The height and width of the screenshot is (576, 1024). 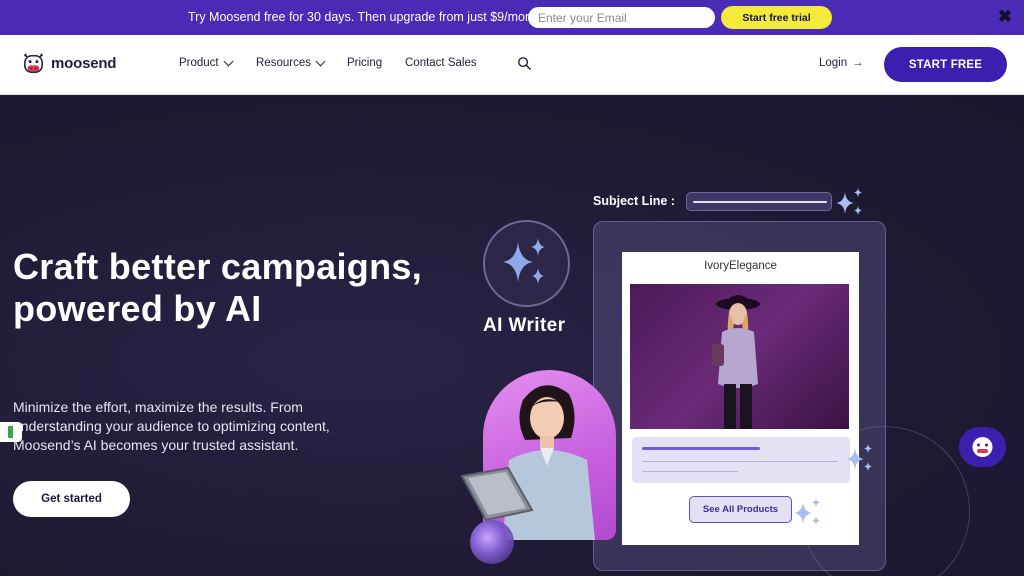 What do you see at coordinates (740, 266) in the screenshot?
I see `brand-name: IvoryElegance` at bounding box center [740, 266].